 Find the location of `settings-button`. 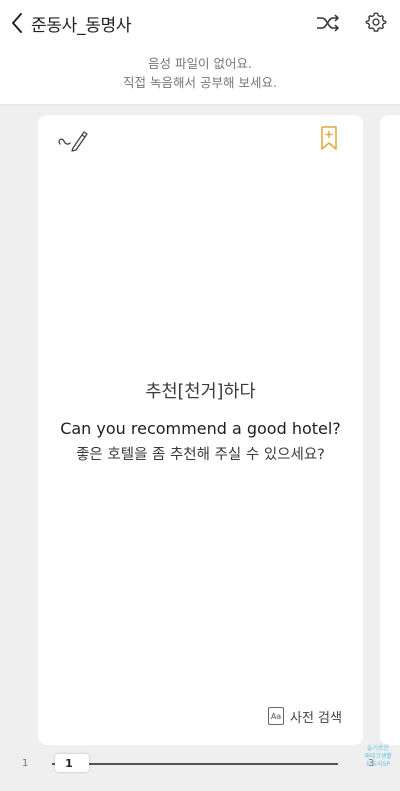

settings-button is located at coordinates (376, 22).